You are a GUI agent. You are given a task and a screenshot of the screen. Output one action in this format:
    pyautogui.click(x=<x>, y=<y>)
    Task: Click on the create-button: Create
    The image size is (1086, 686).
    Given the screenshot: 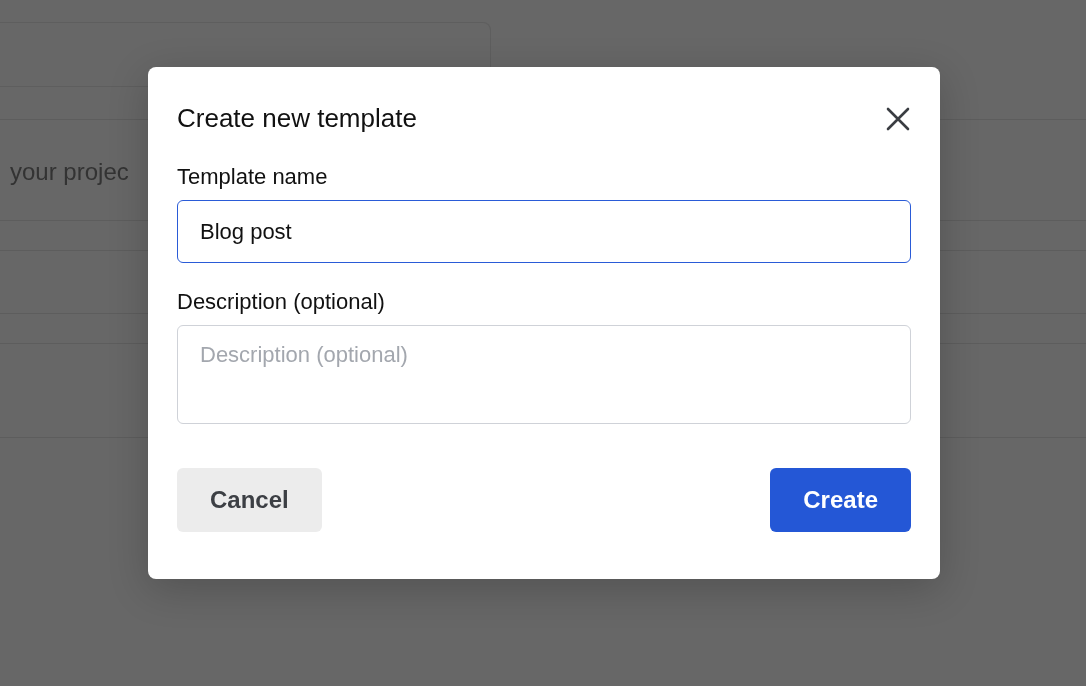 What is the action you would take?
    pyautogui.click(x=840, y=500)
    